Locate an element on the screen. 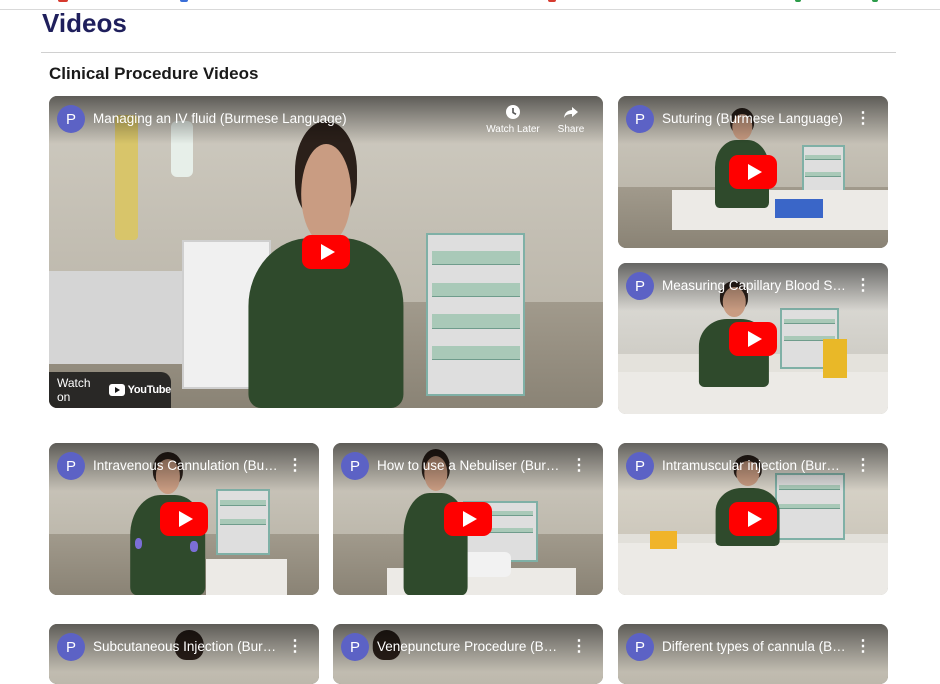 This screenshot has width=940, height=684. watch-on-youtube-button: Watch on YouTube is located at coordinates (110, 390).